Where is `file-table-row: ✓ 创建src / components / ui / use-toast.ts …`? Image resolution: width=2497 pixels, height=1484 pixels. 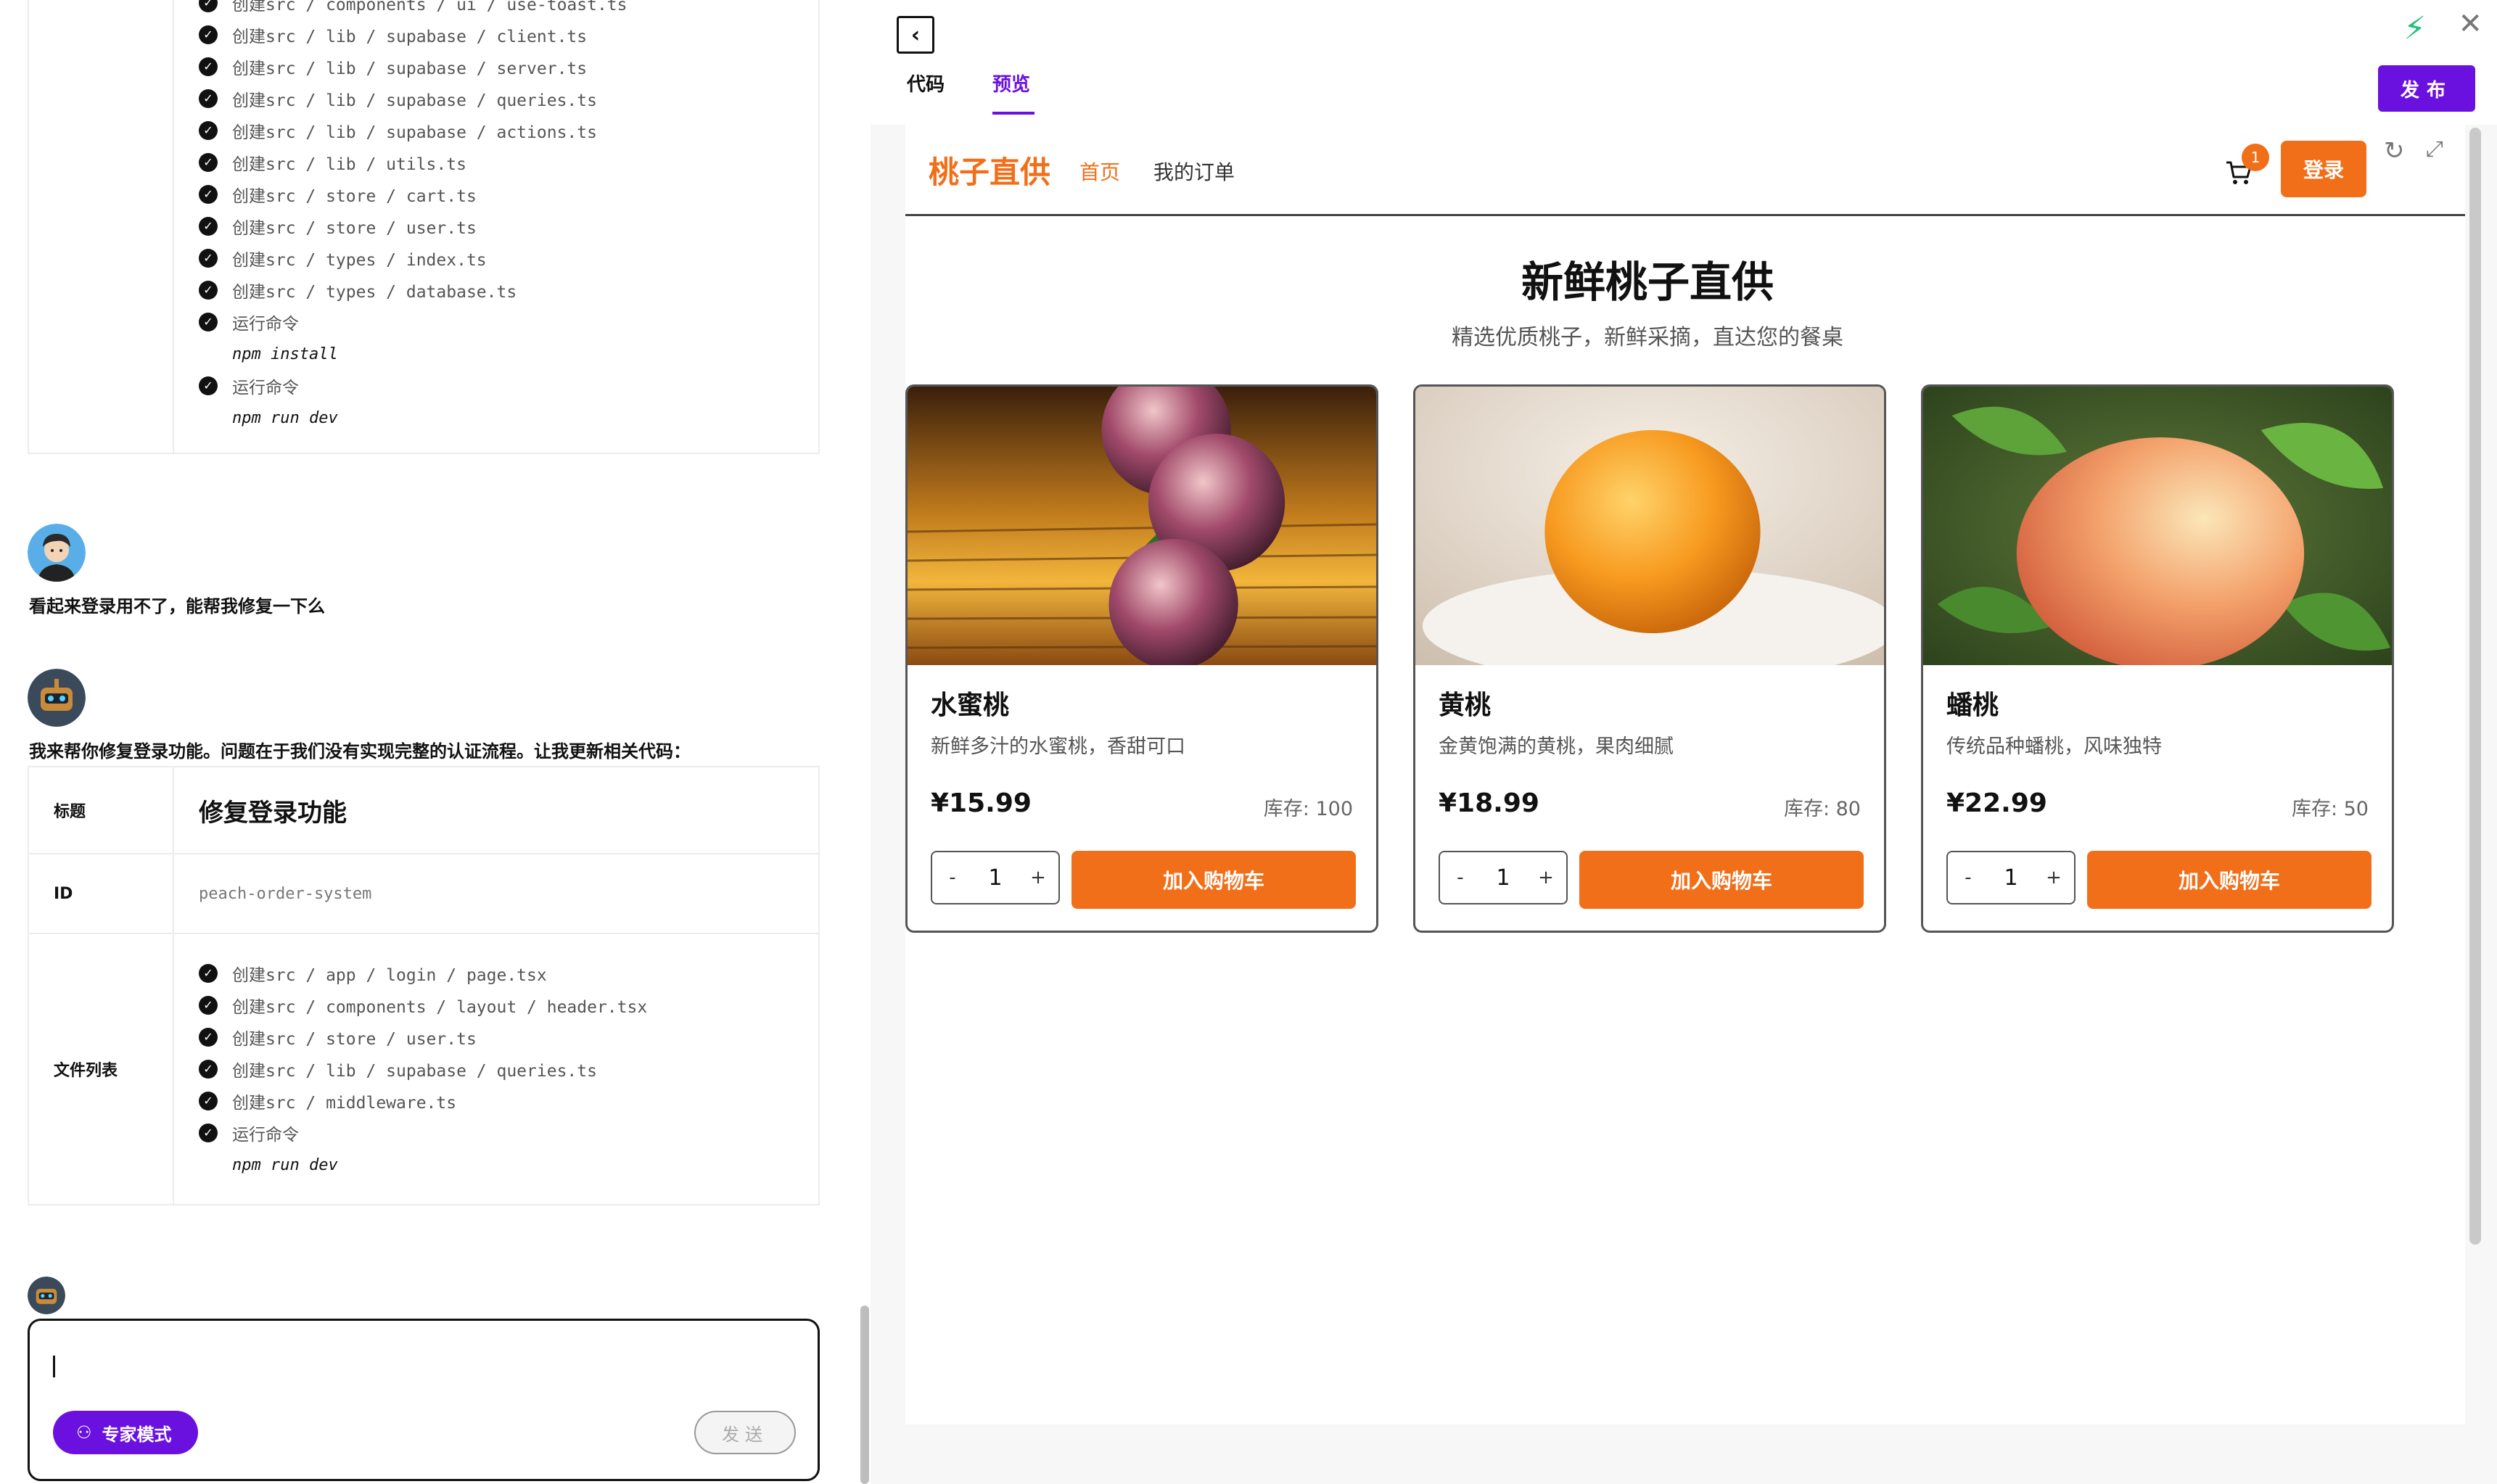 file-table-row: ✓ 创建src / components / ui / use-toast.ts … is located at coordinates (423, 226).